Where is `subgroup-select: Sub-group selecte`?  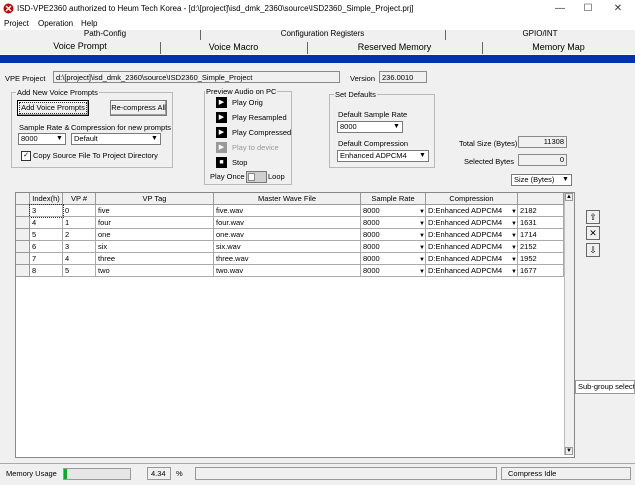
subgroup-select: Sub-group selecte is located at coordinates (605, 387).